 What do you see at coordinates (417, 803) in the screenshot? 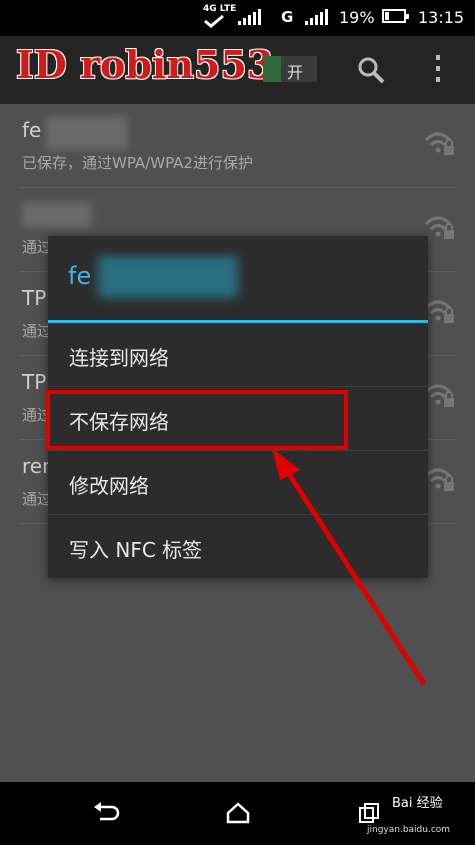
I see `source-logo: Bai 经验` at bounding box center [417, 803].